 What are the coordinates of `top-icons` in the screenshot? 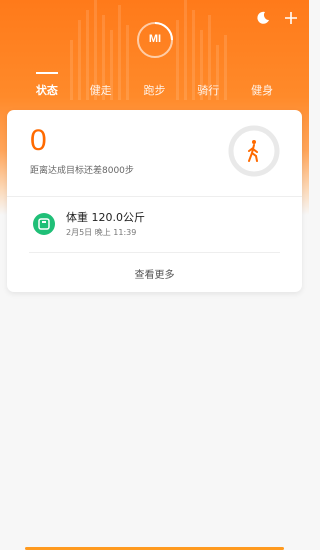 It's located at (277, 18).